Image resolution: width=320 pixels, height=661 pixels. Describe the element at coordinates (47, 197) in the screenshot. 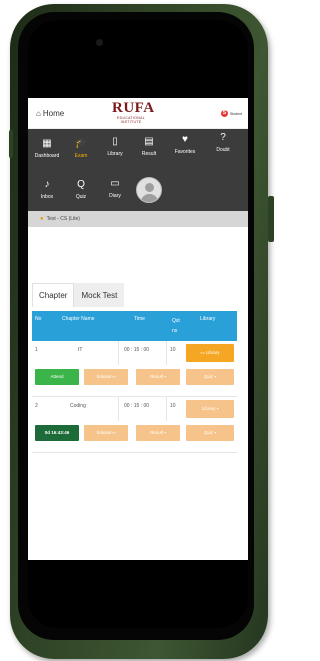

I see `nav-label: Inbox` at that location.